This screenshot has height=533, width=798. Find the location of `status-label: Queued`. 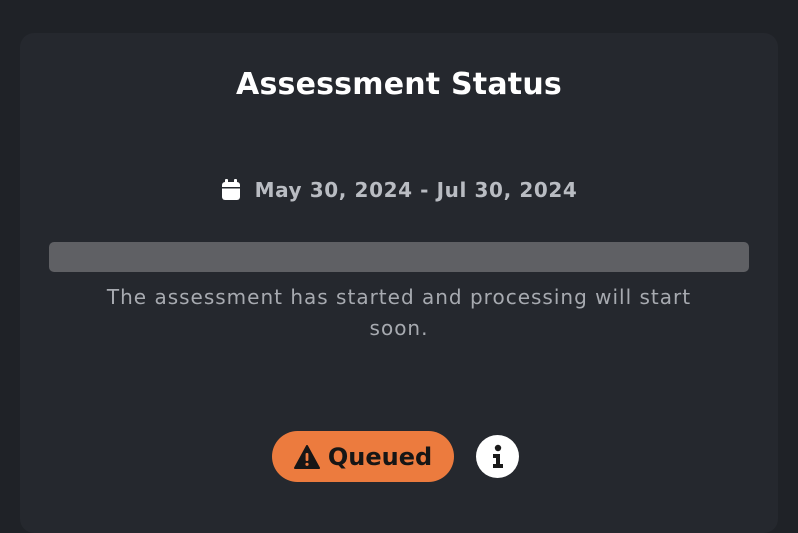

status-label: Queued is located at coordinates (380, 456).